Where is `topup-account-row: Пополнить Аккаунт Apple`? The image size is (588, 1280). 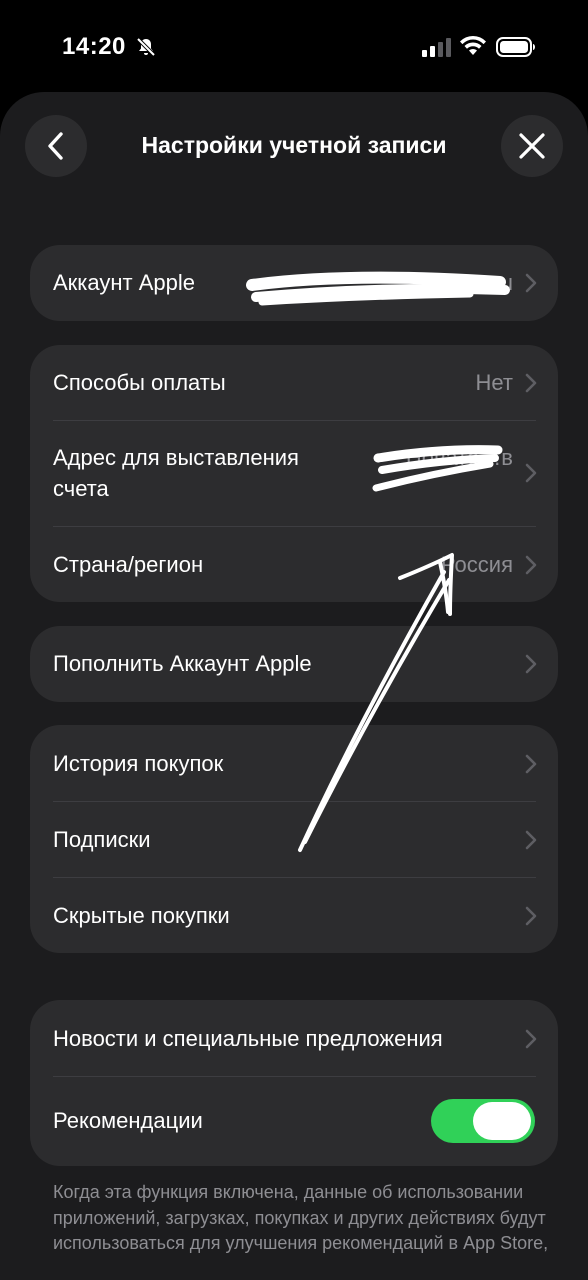
topup-account-row: Пополнить Аккаунт Apple is located at coordinates (294, 664).